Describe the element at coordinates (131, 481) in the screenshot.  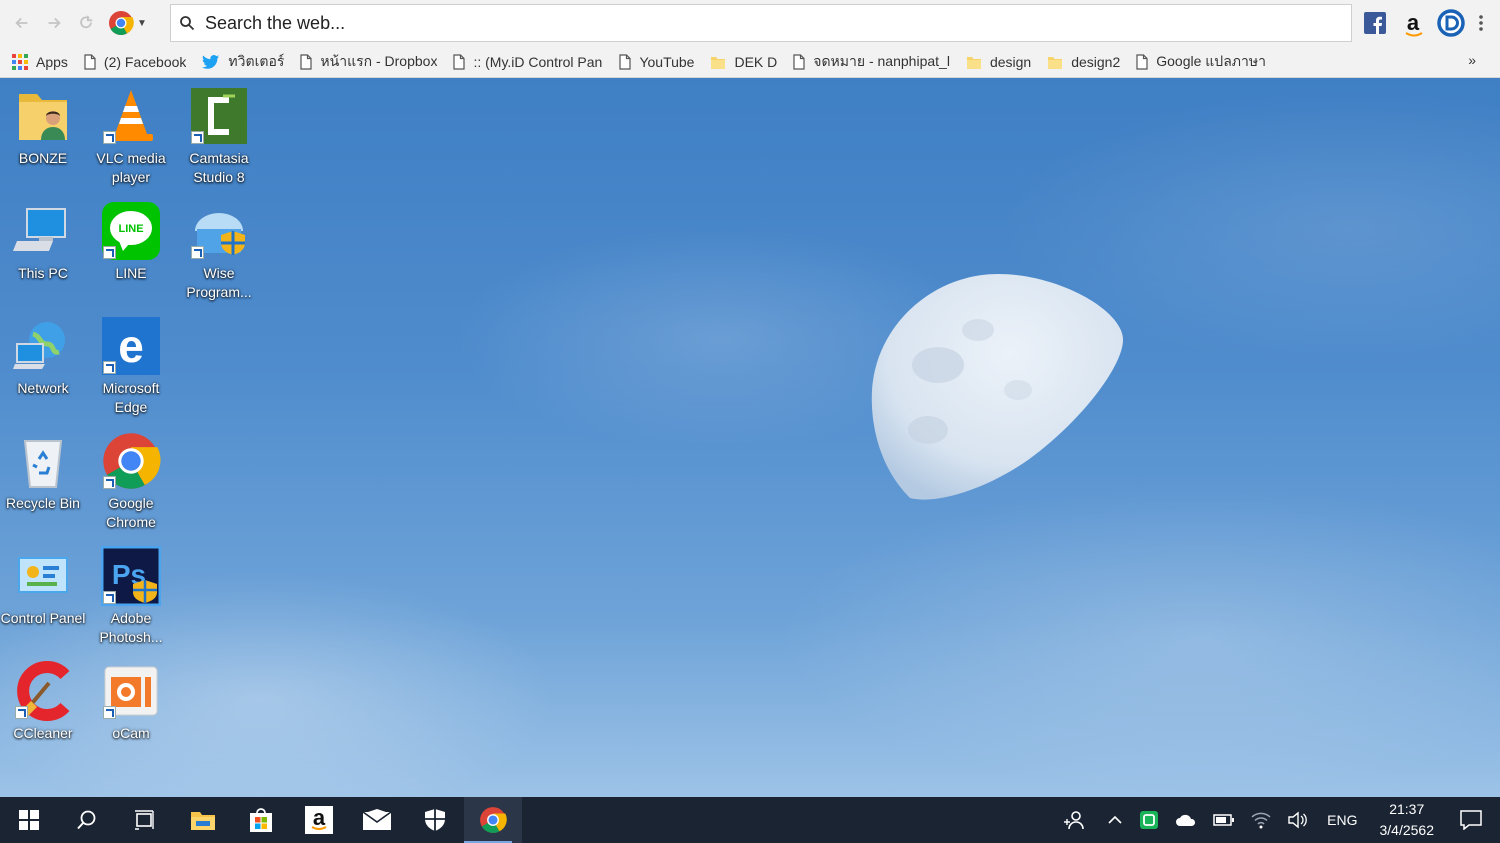
I see `desktop-icon-chrome: Google Chrome` at that location.